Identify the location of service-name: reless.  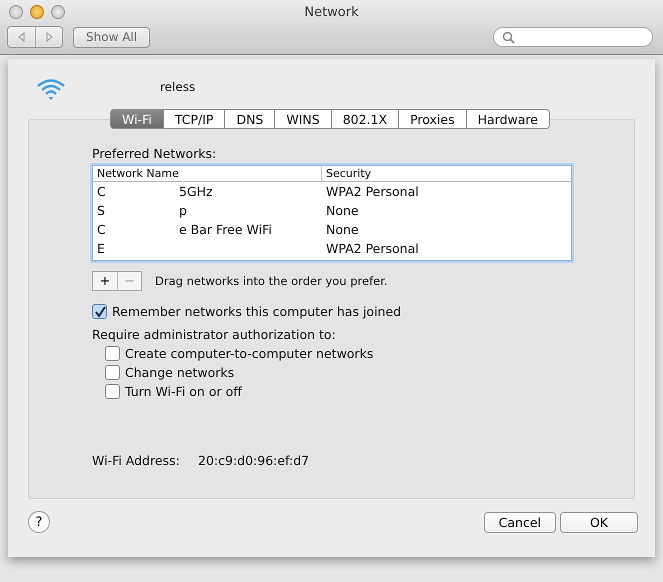
(178, 87).